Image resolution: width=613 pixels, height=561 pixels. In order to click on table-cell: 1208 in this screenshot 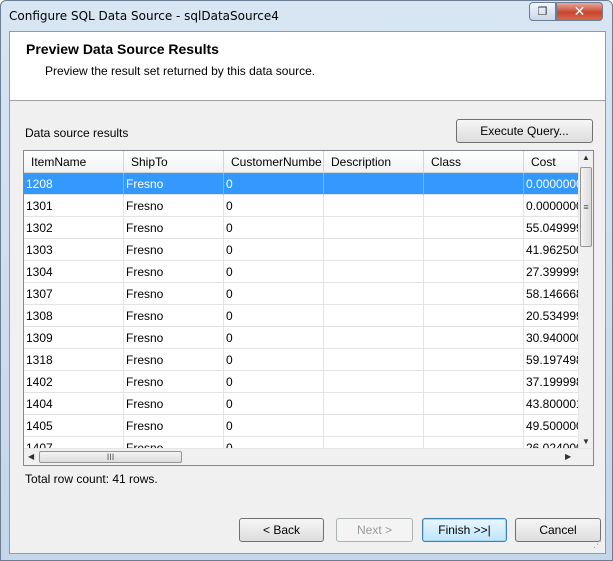, I will do `click(74, 184)`.